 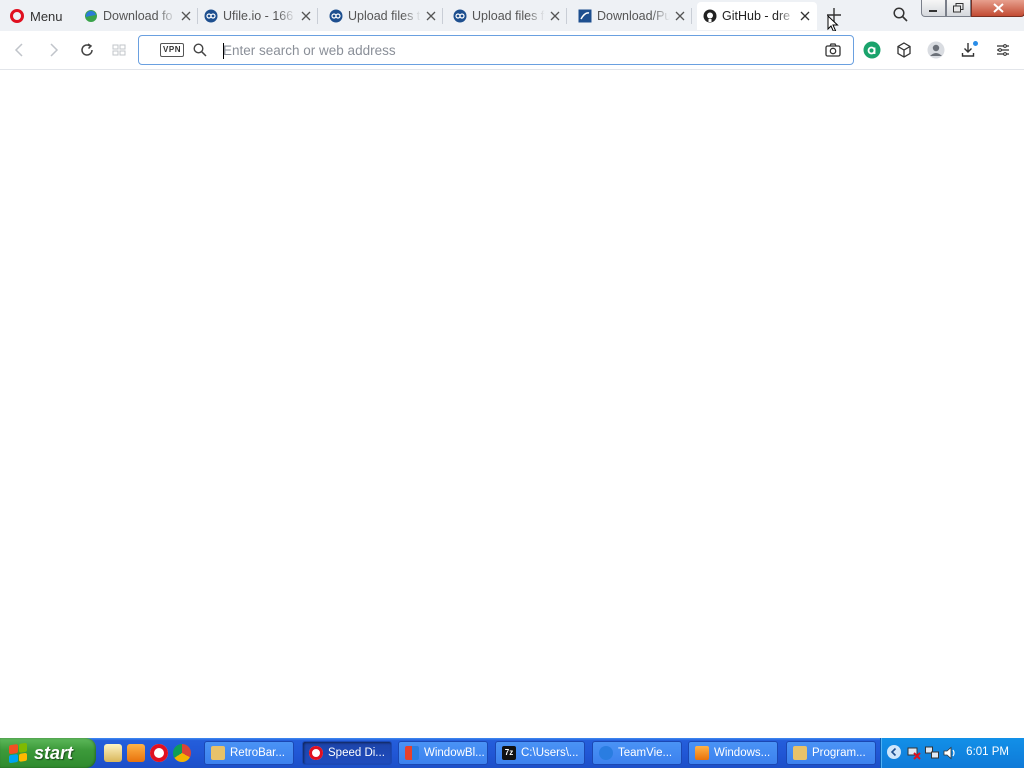 What do you see at coordinates (200, 50) in the screenshot?
I see `search-icon` at bounding box center [200, 50].